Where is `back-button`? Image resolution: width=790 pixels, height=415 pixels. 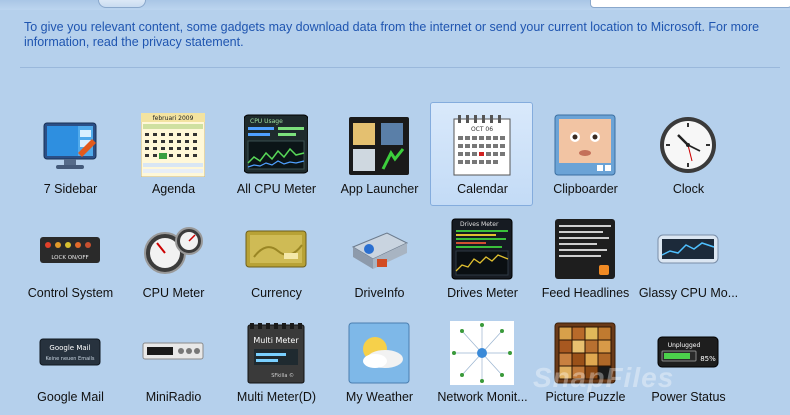
back-button is located at coordinates (122, 4).